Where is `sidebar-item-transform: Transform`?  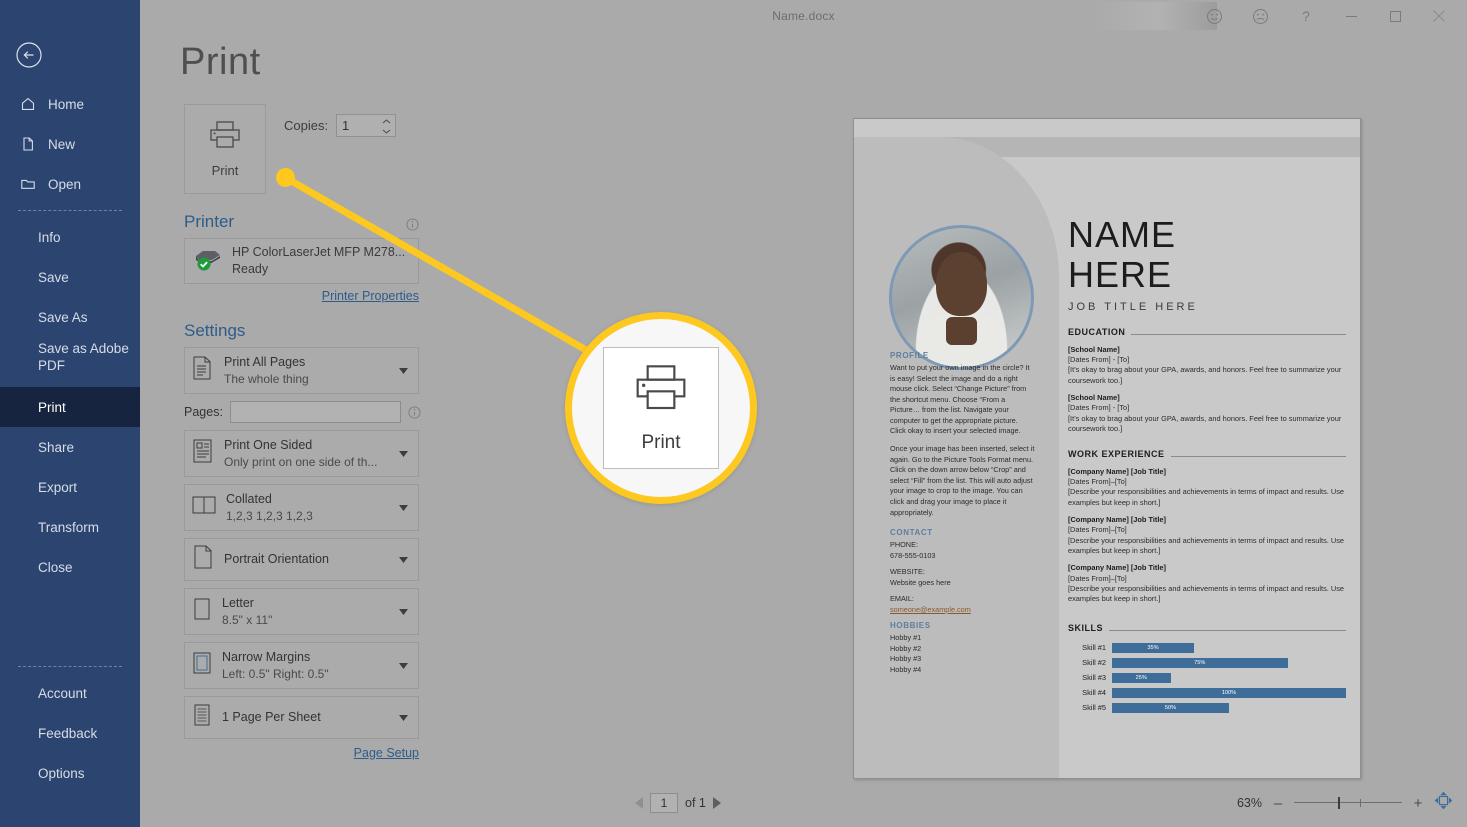
sidebar-item-transform: Transform is located at coordinates (70, 527).